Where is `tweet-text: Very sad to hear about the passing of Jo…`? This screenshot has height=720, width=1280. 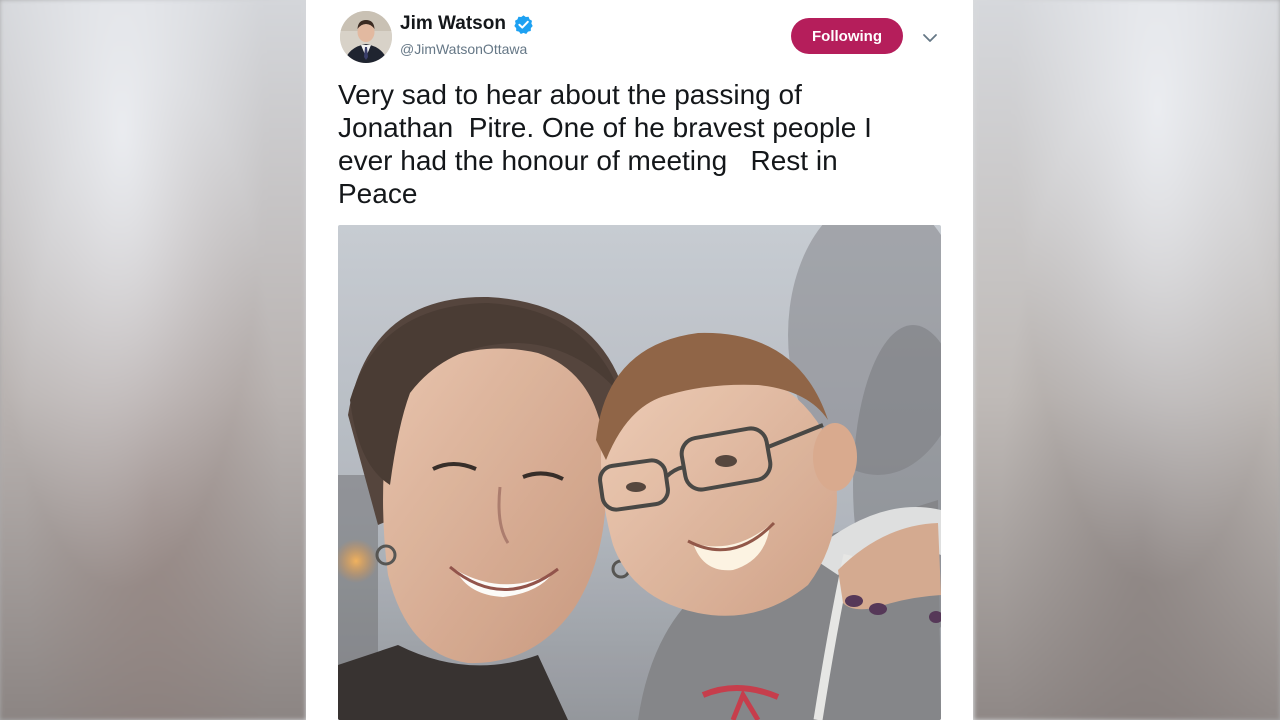
tweet-text: Very sad to hear about the passing of Jo… is located at coordinates (605, 144).